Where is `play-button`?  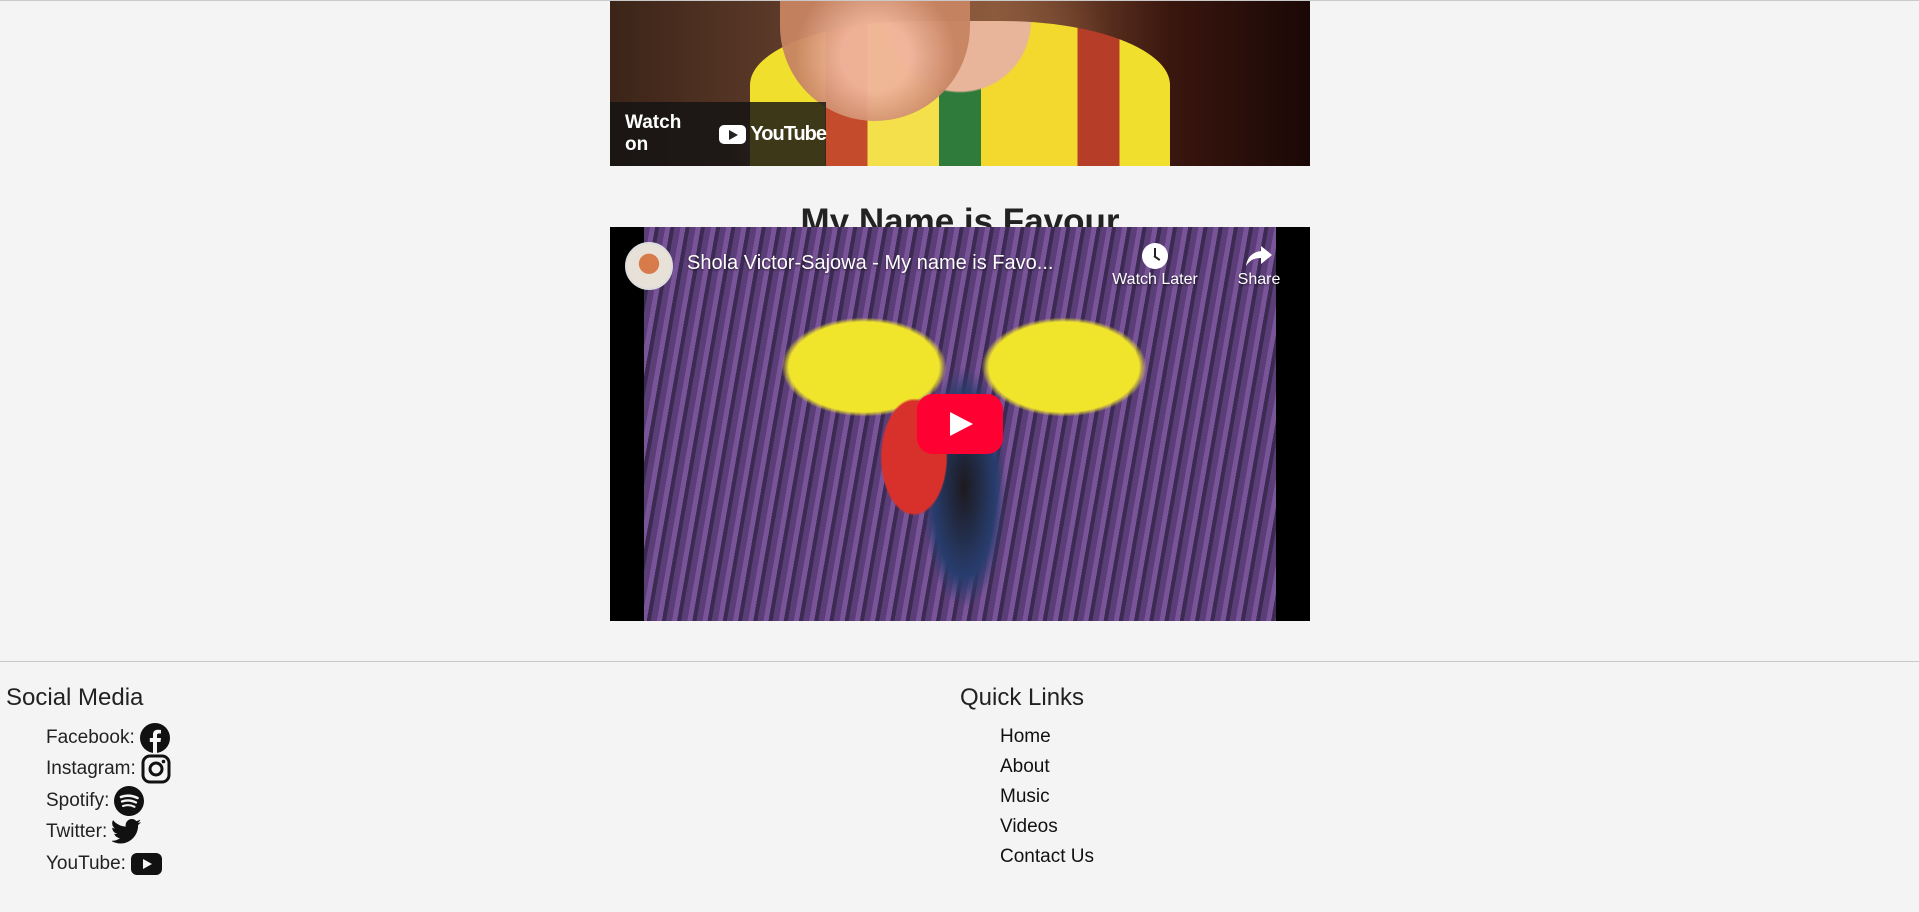
play-button is located at coordinates (960, 424).